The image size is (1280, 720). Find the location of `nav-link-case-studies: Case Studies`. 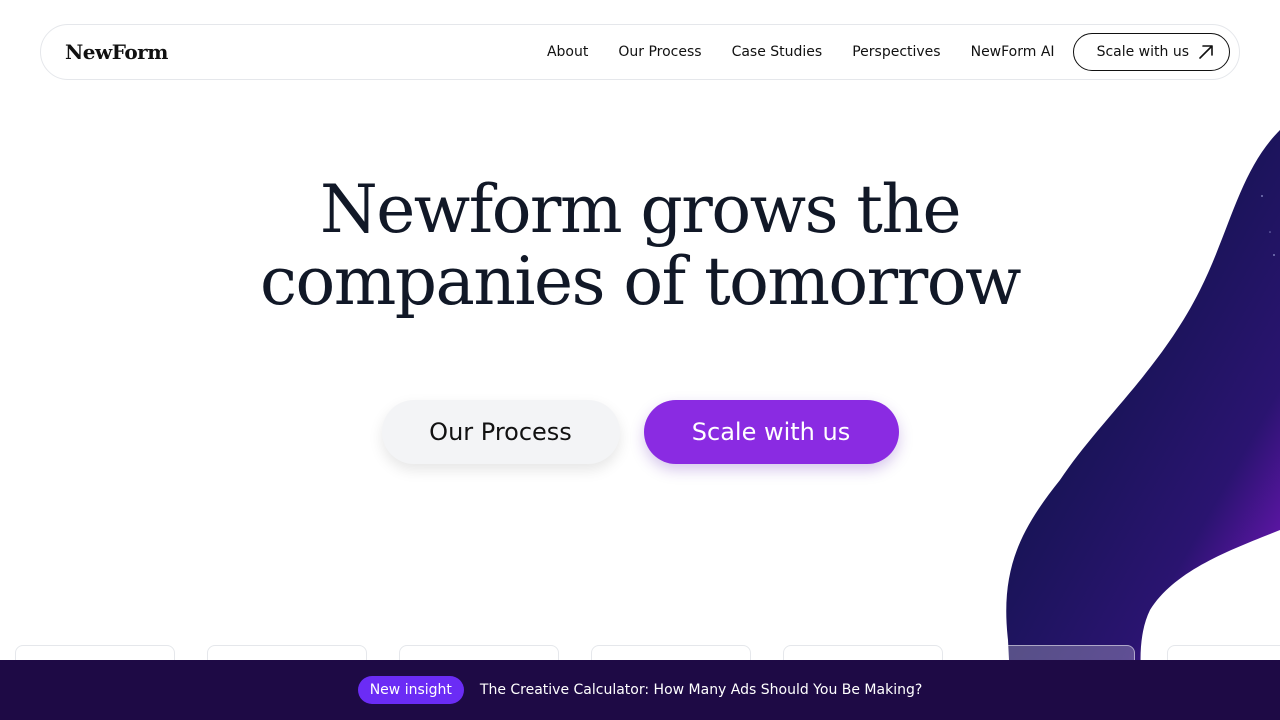

nav-link-case-studies: Case Studies is located at coordinates (777, 52).